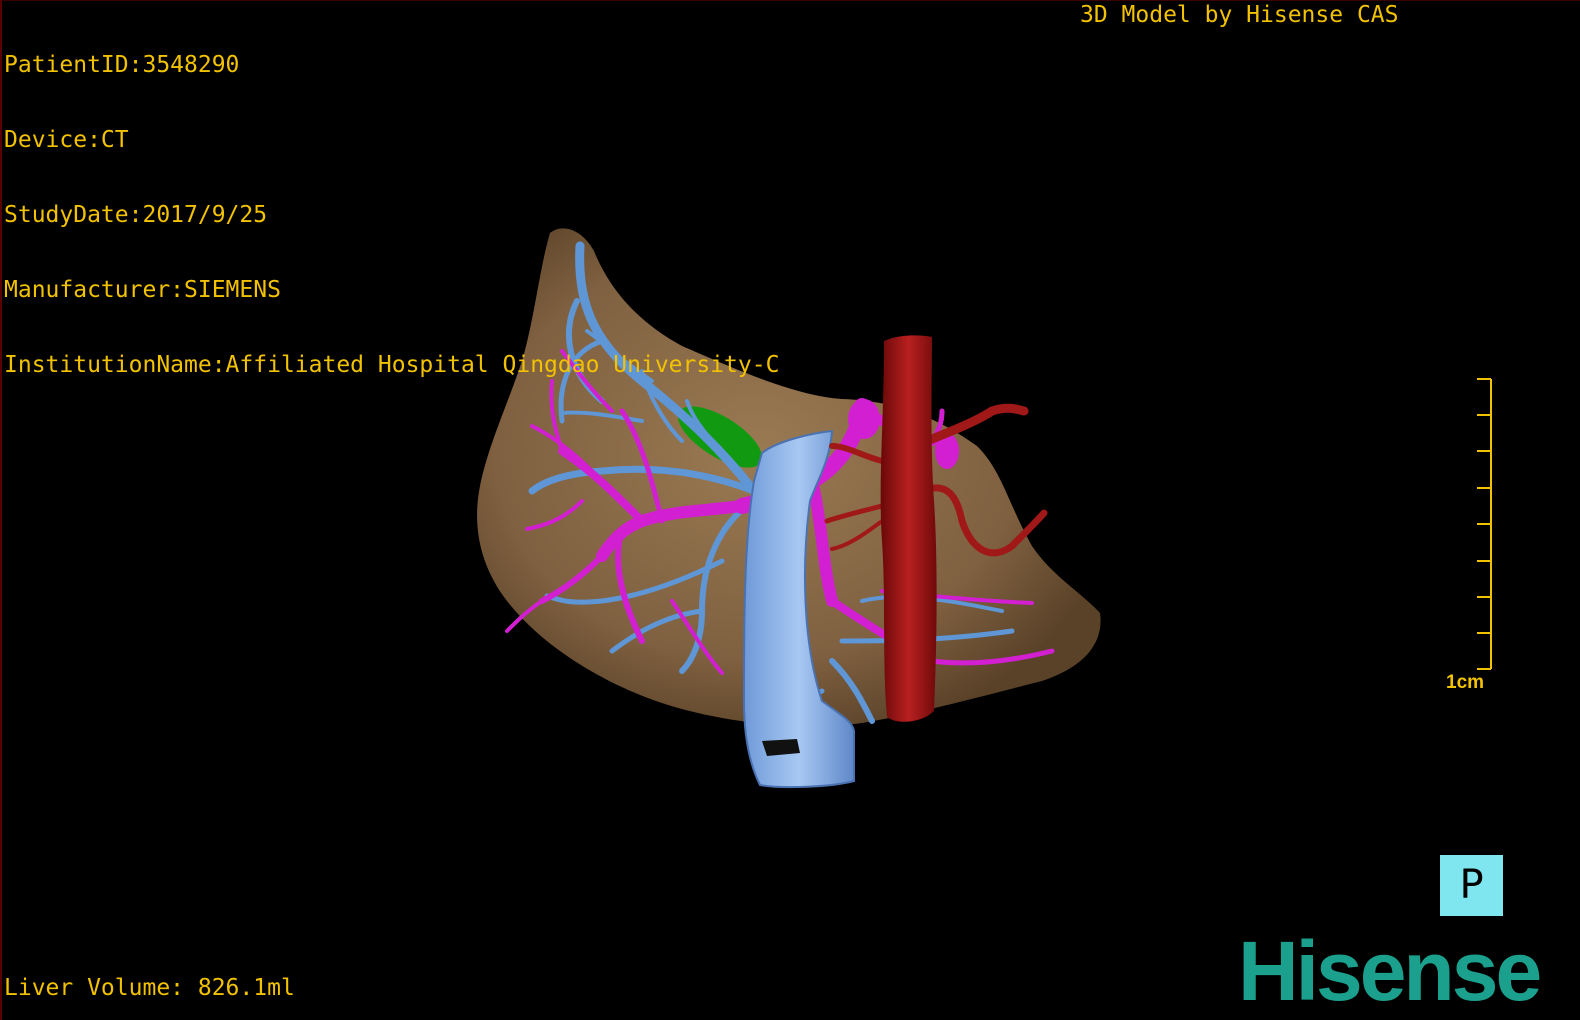 The width and height of the screenshot is (1580, 1020). Describe the element at coordinates (136, 215) in the screenshot. I see `study-date: StudyDate:2017/9/25` at that location.